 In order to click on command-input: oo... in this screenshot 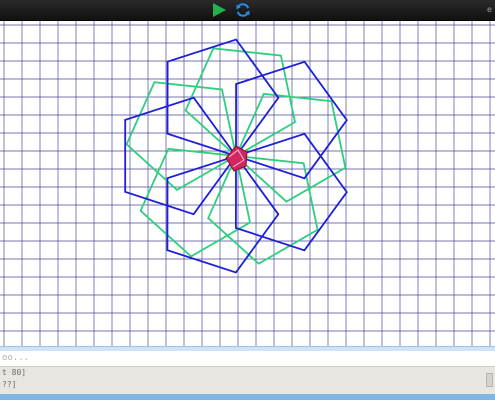, I will do `click(247, 358)`.